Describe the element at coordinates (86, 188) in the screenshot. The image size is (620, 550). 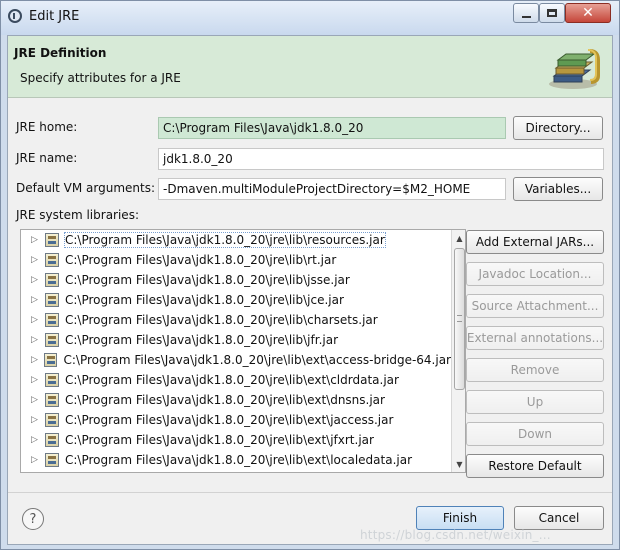
I see `vm-args-label: Default VM arguments:` at that location.